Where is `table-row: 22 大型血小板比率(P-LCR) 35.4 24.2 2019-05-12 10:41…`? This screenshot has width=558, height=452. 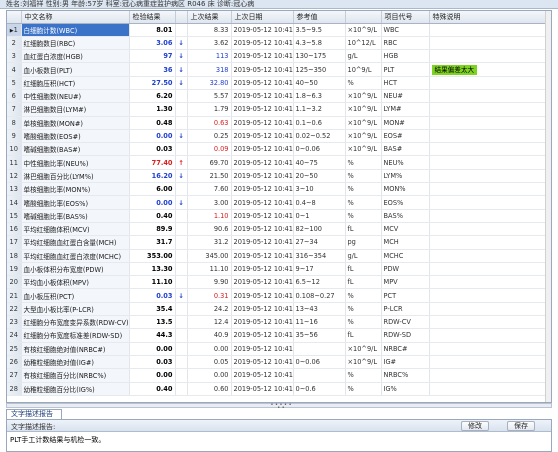
table-row: 22 大型血小板比率(P-LCR) 35.4 24.2 2019-05-12 10:41… is located at coordinates (277, 309).